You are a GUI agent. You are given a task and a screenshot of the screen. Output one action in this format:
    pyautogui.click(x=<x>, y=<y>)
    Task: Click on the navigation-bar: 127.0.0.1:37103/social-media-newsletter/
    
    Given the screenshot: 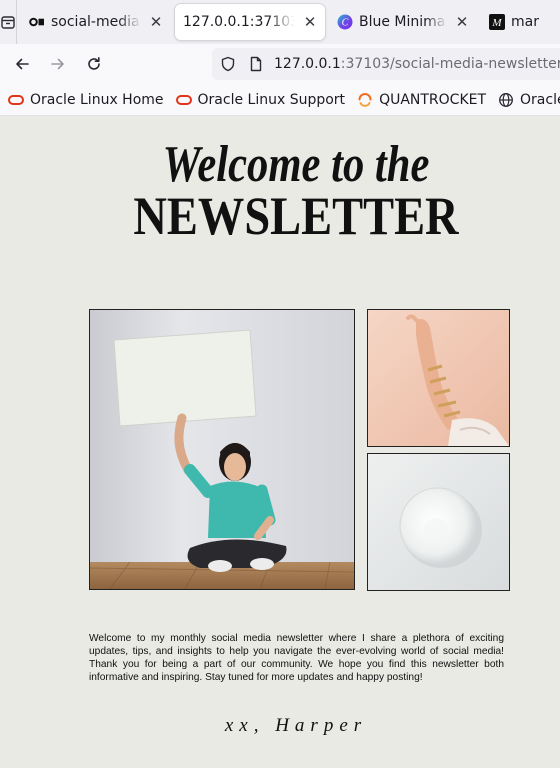 What is the action you would take?
    pyautogui.click(x=280, y=64)
    